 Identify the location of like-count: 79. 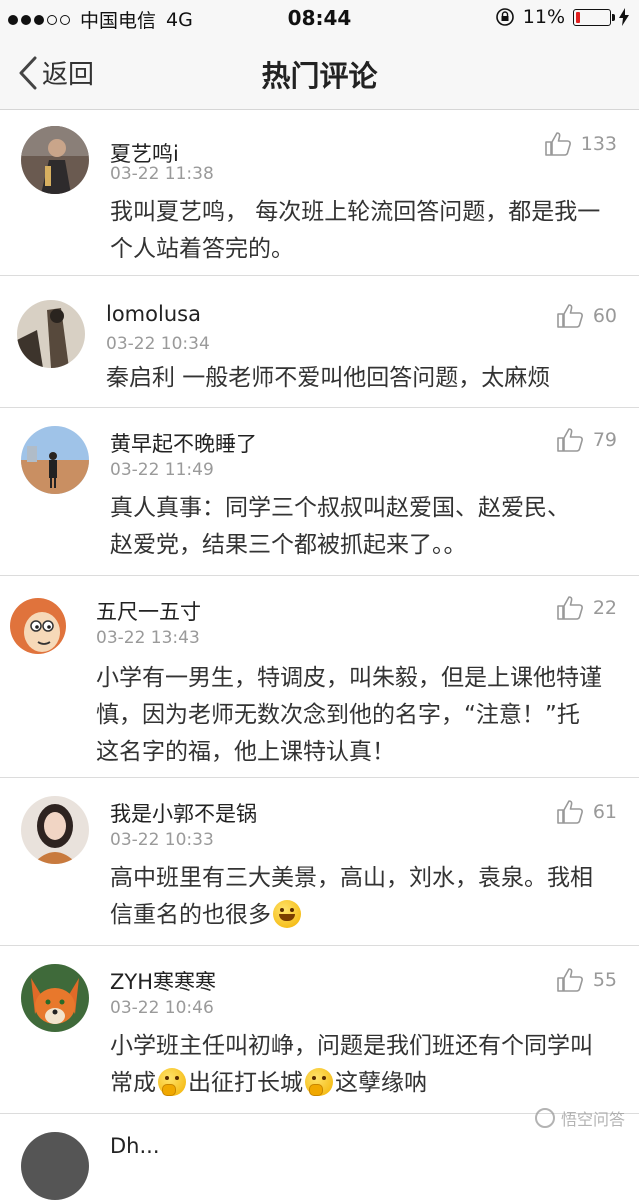
(604, 440).